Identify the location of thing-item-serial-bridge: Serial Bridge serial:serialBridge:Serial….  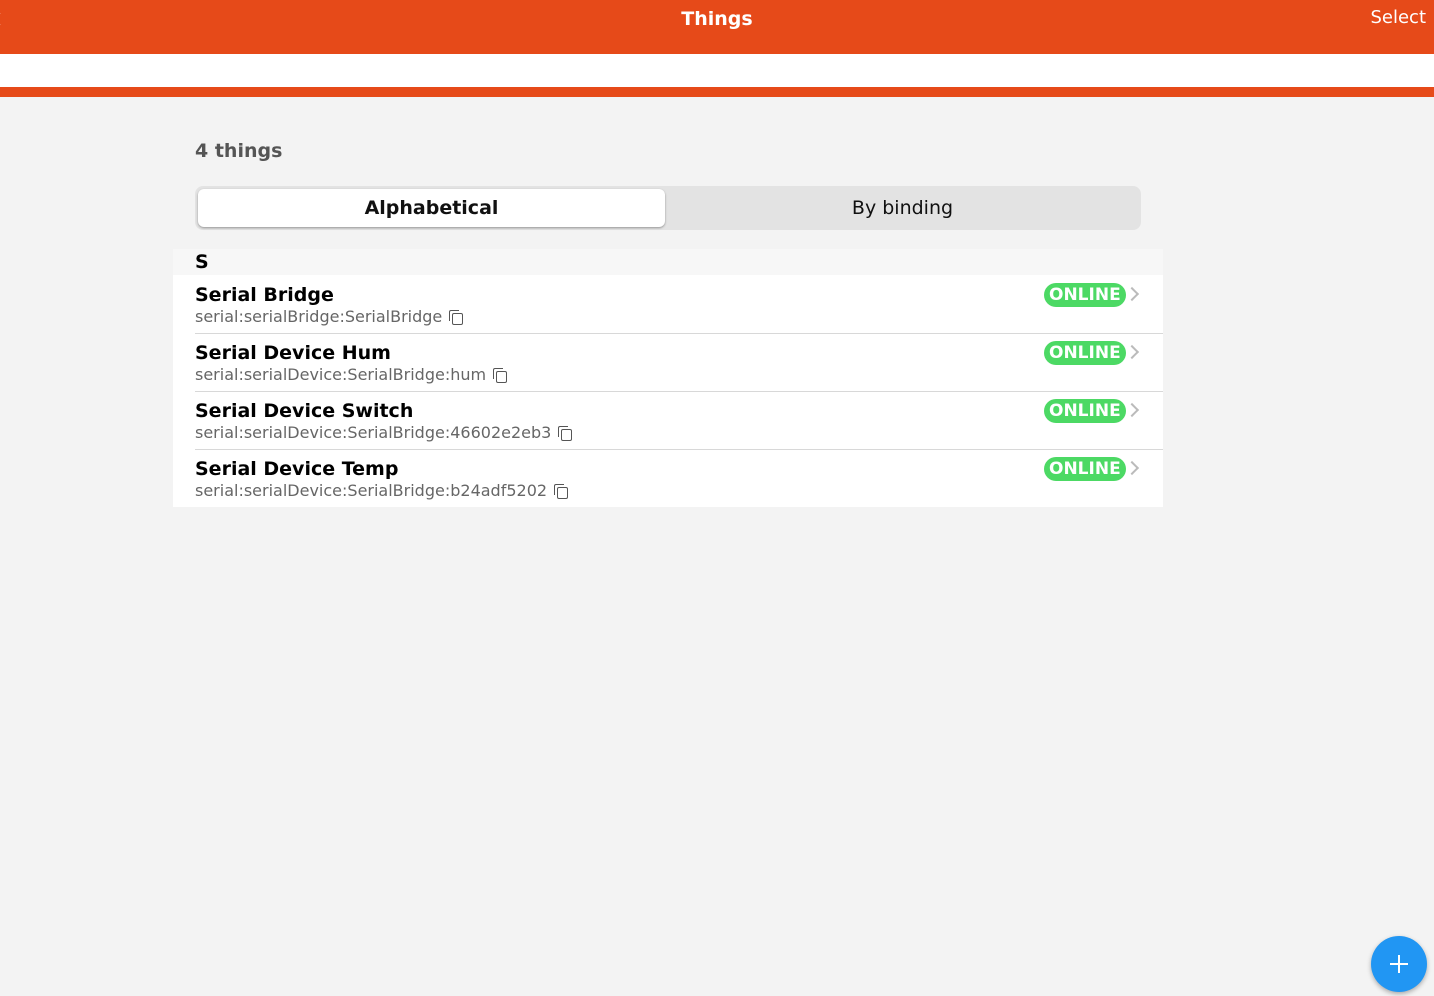
(668, 304).